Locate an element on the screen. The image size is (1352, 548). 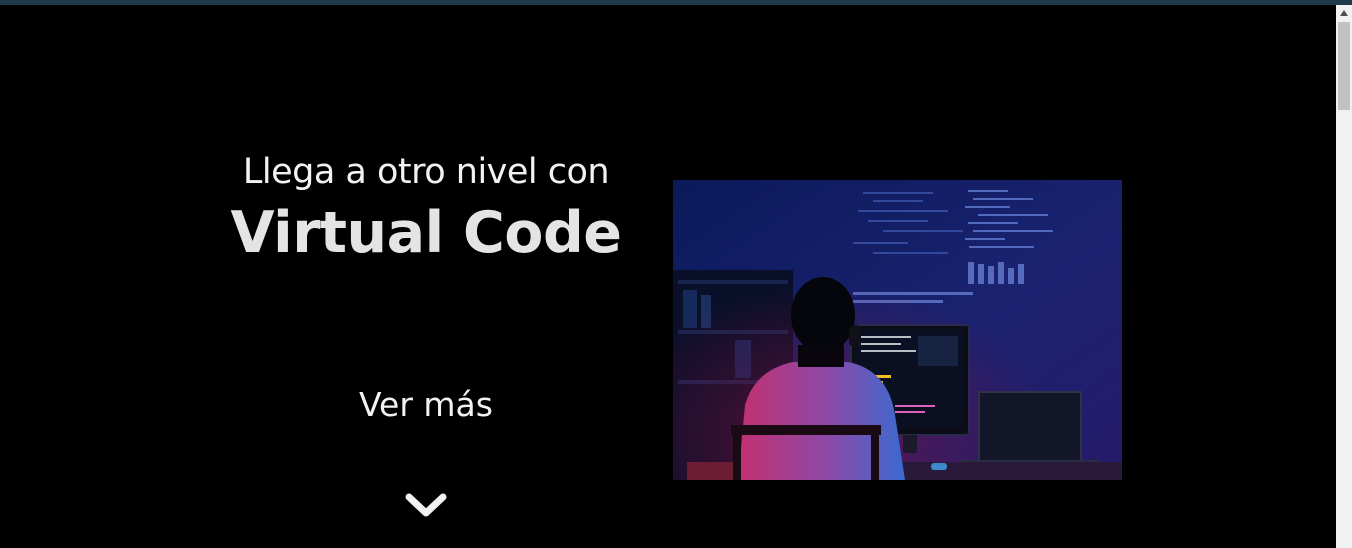
hero-subtitle: Llega a otro nivel con is located at coordinates (426, 172).